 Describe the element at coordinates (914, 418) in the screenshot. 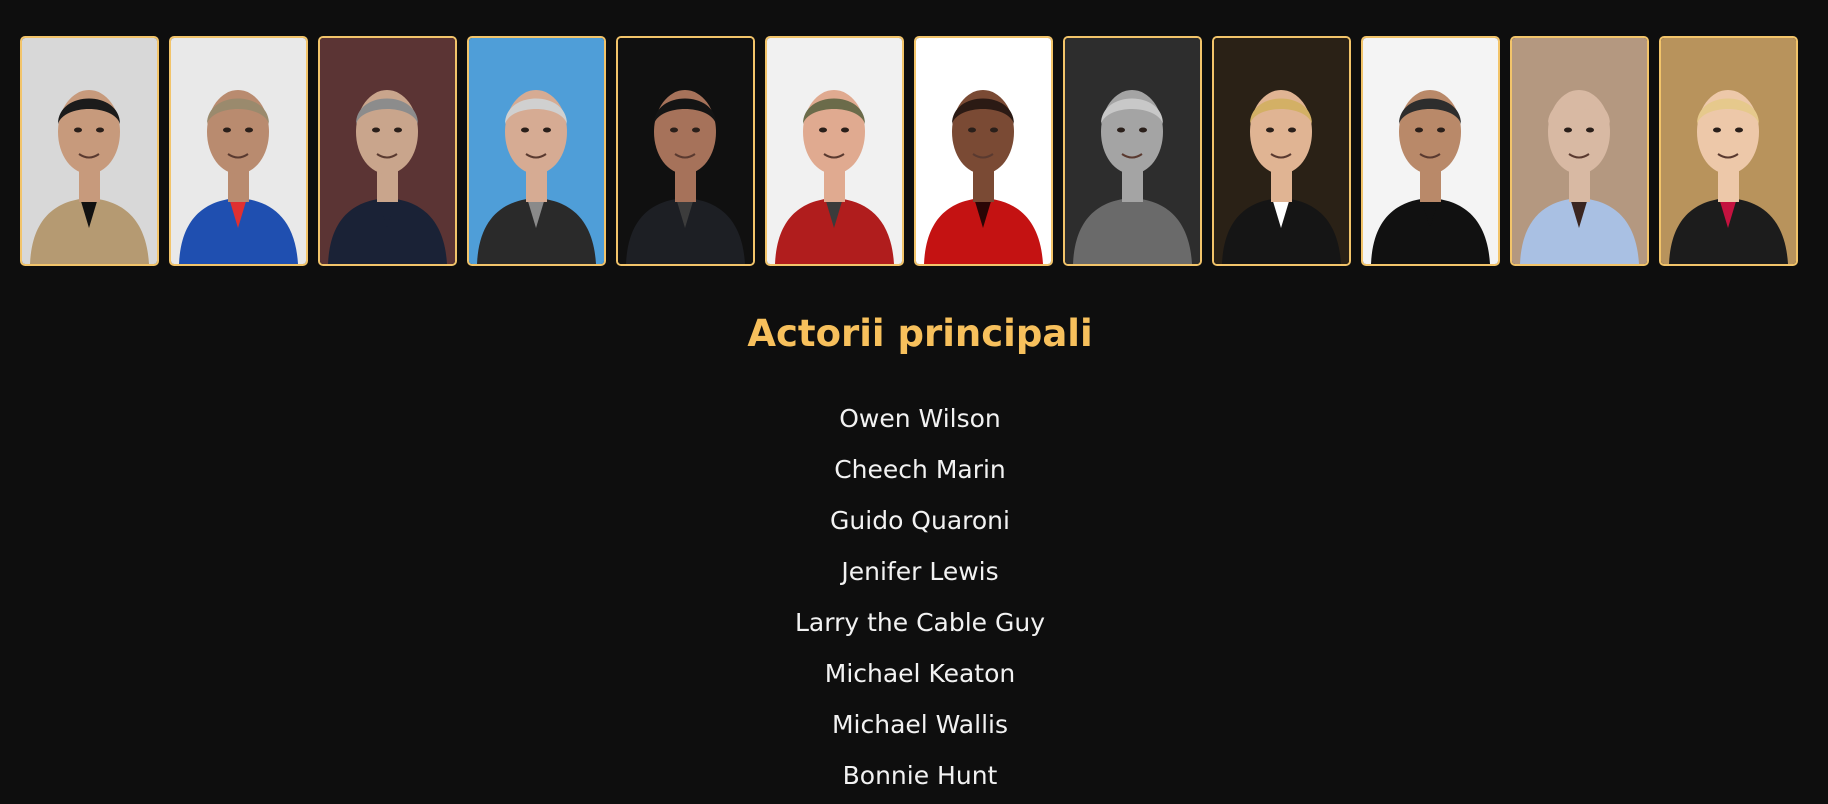

I see `actor-name: Owen Wilson` at that location.